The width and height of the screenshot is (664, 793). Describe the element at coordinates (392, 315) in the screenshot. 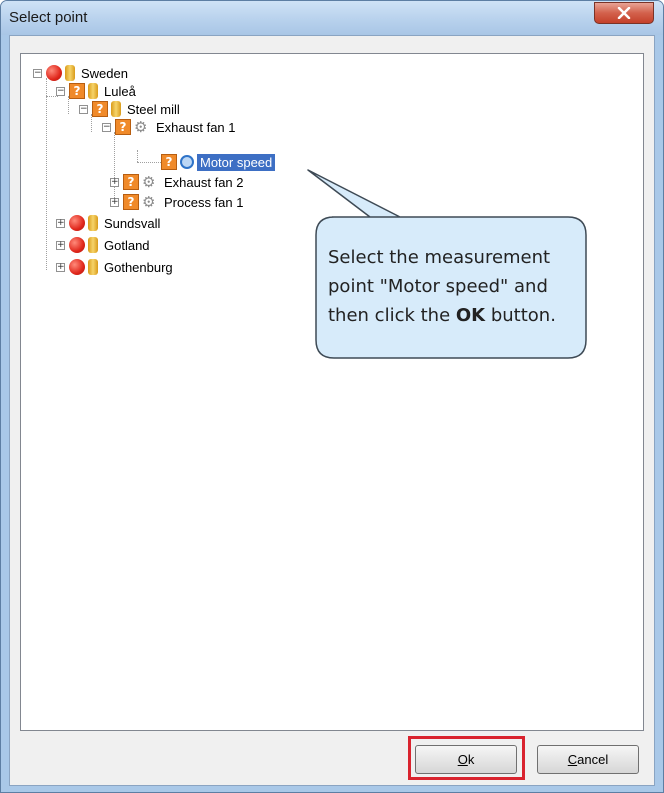

I see `callout-line-3-prefix: then click the` at that location.